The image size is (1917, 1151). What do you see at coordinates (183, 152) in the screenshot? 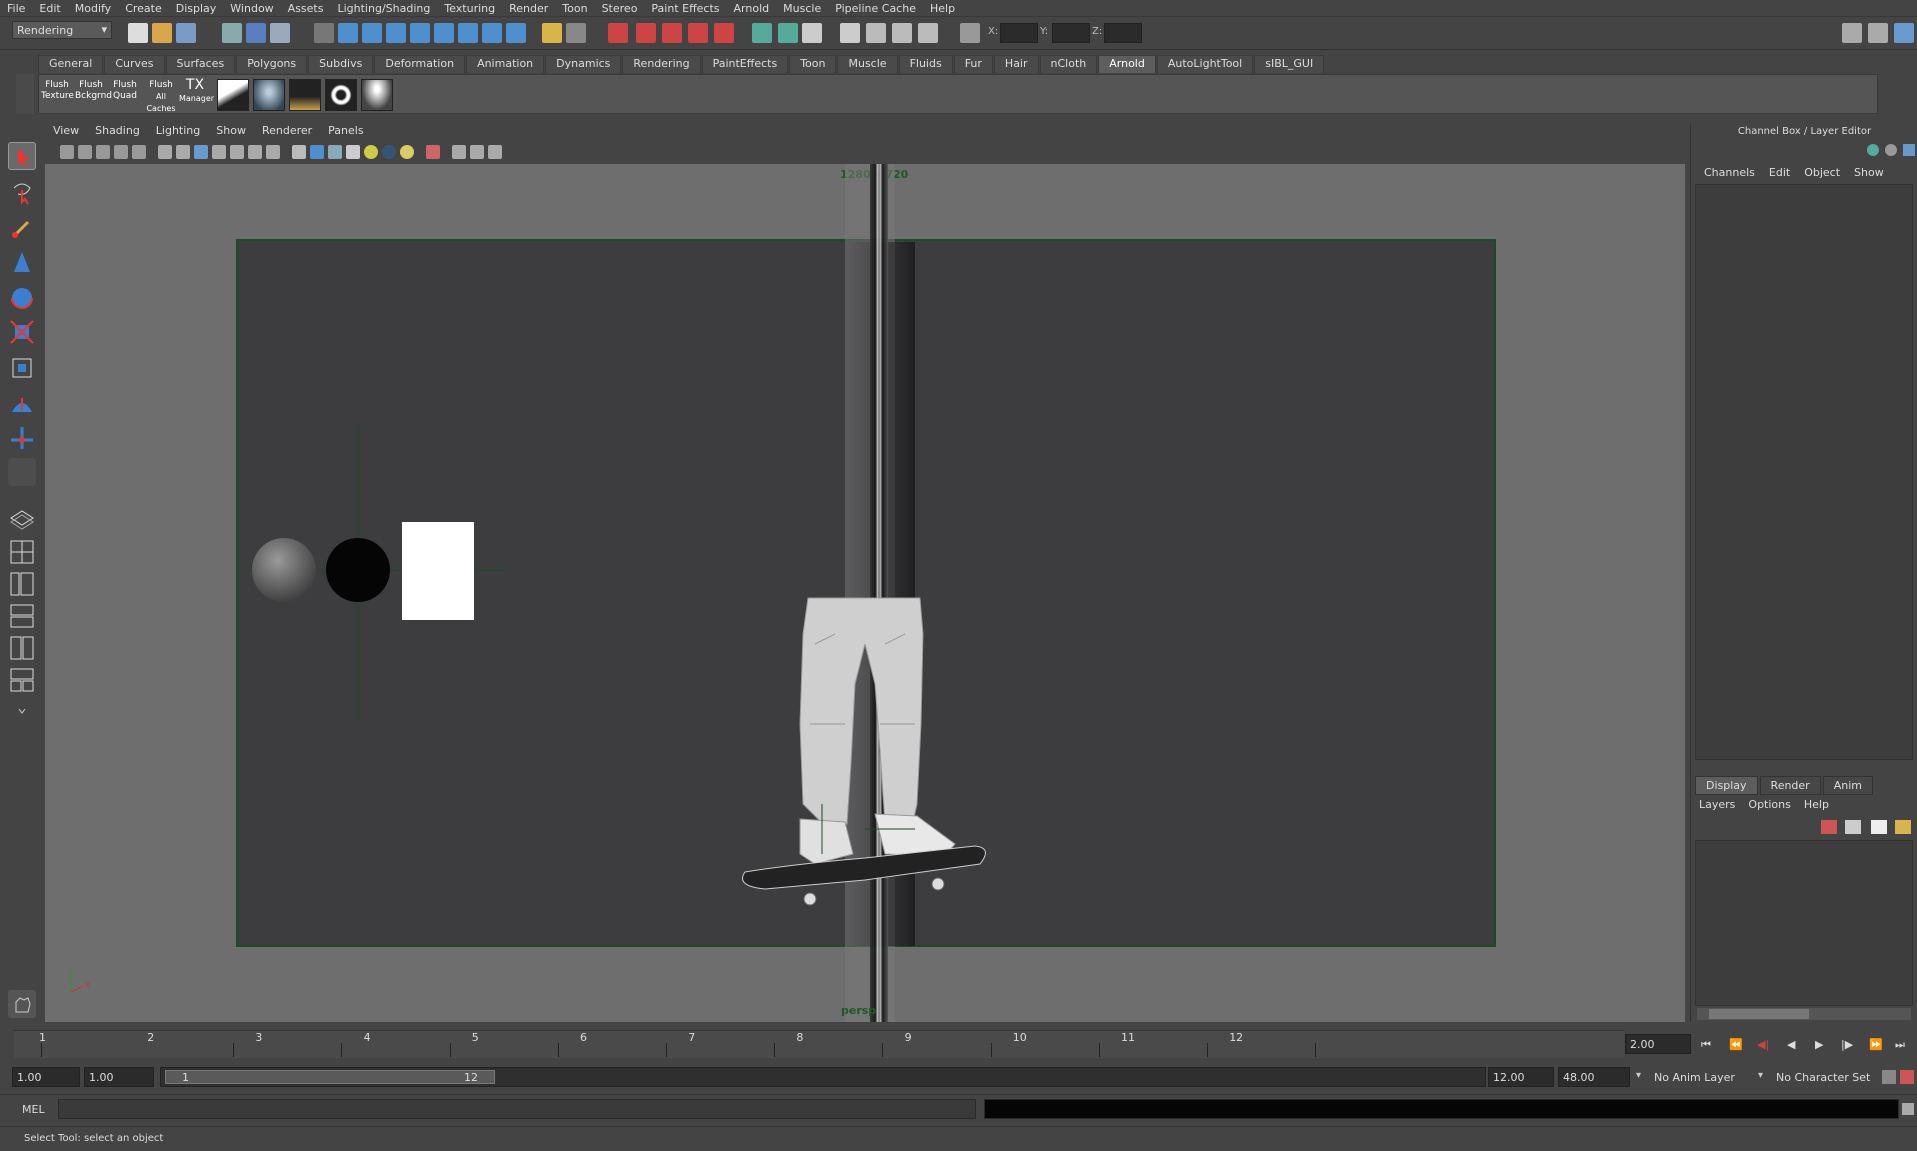
I see `film-gate-icon` at bounding box center [183, 152].